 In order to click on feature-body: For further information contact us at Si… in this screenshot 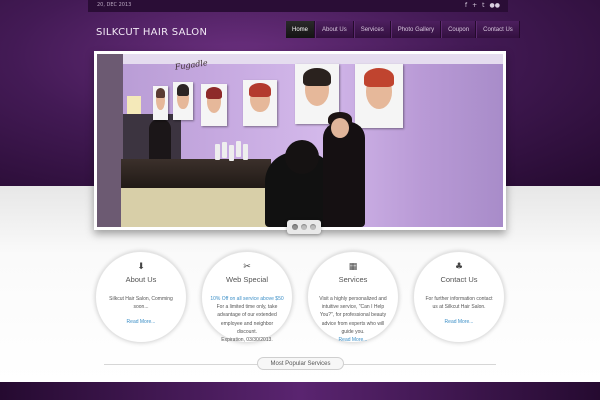, I will do `click(459, 311)`.